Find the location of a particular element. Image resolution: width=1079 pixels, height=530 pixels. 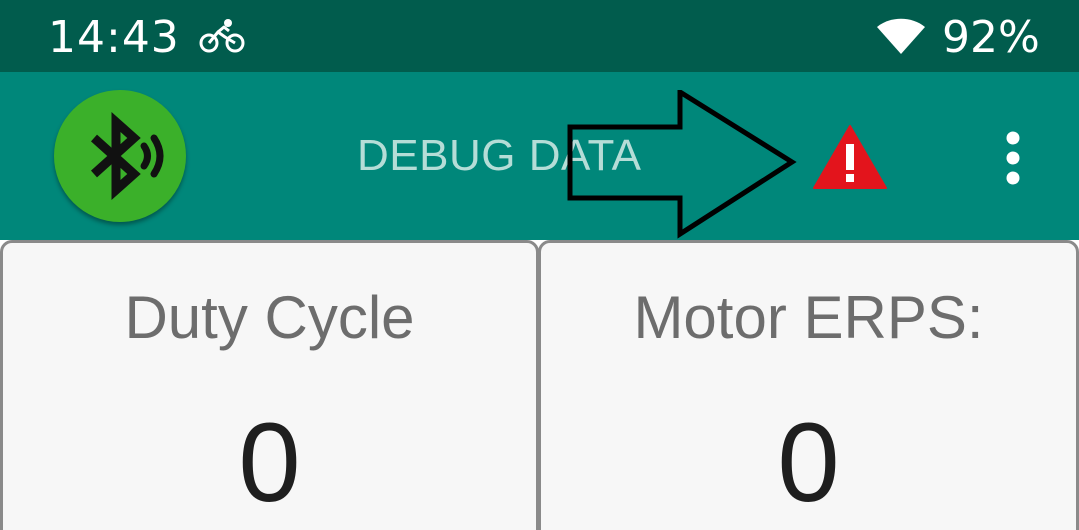

bluetooth-button is located at coordinates (120, 156).